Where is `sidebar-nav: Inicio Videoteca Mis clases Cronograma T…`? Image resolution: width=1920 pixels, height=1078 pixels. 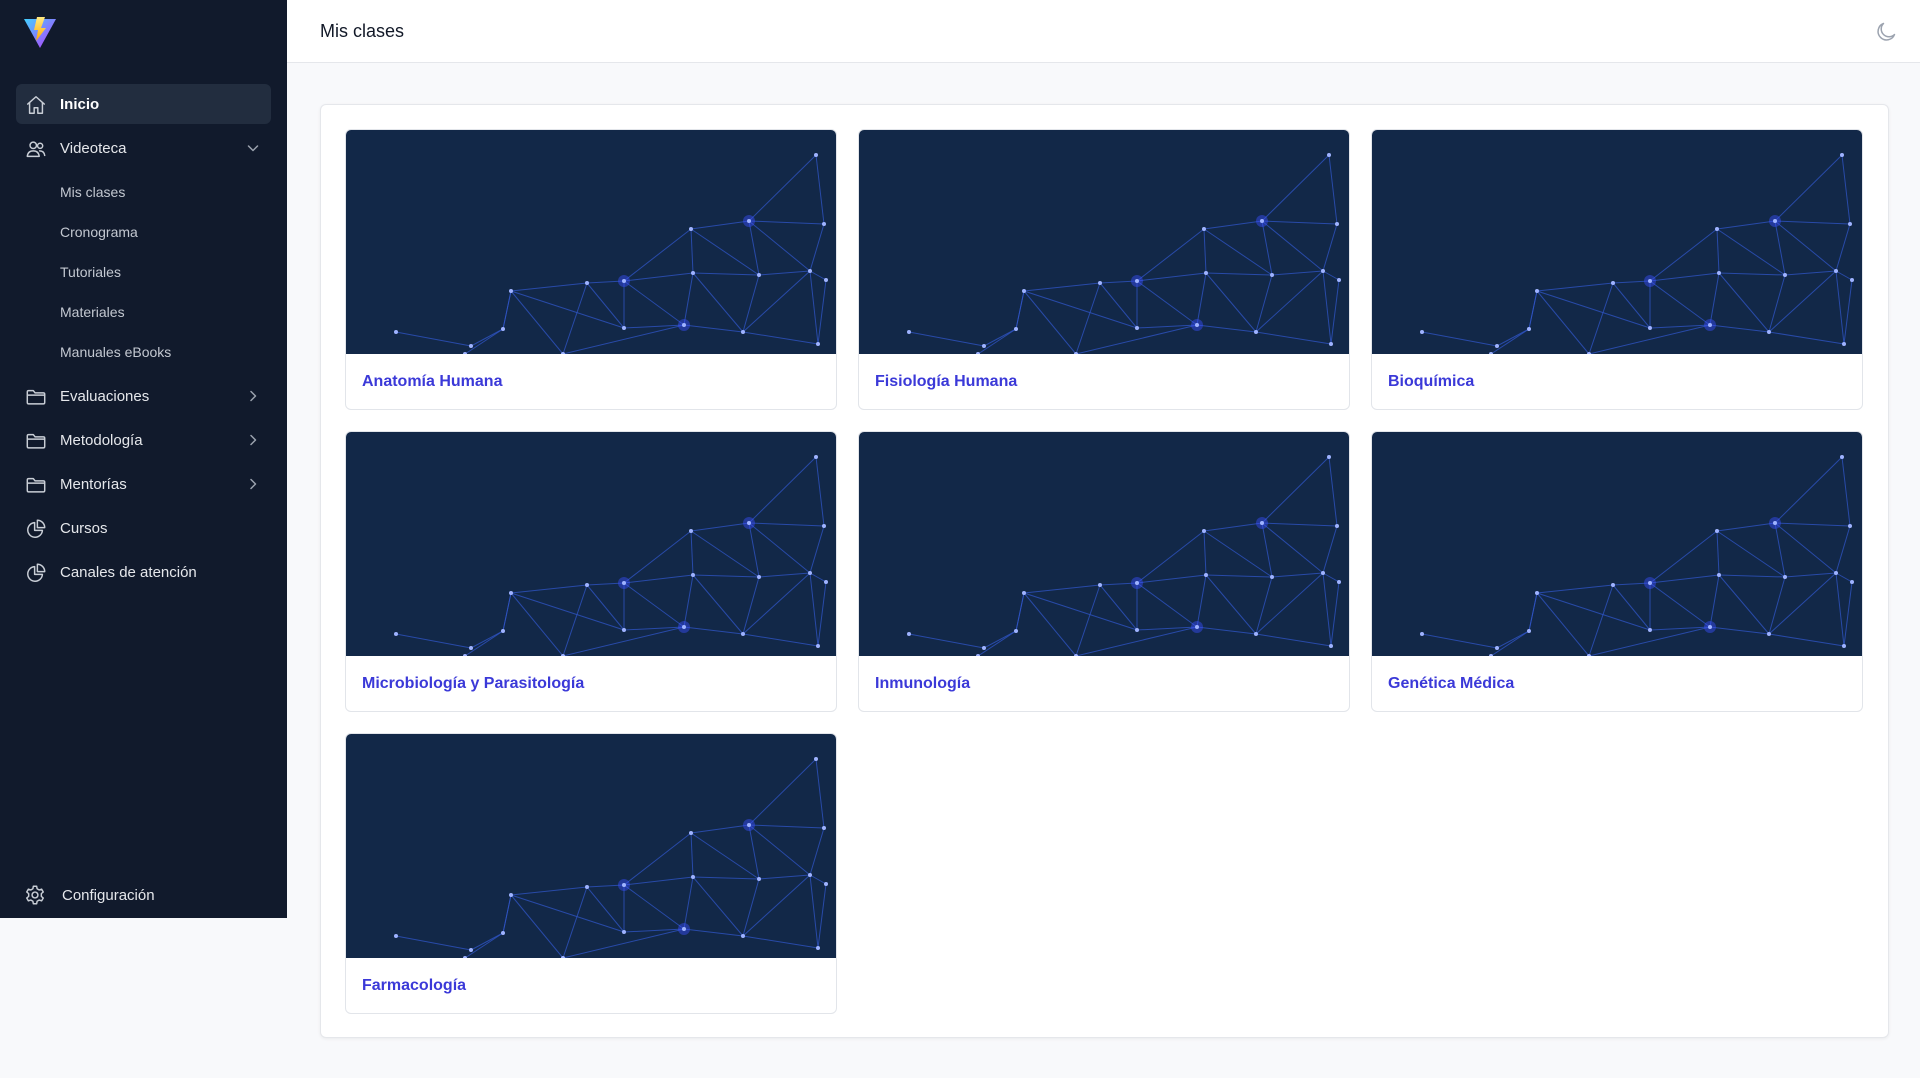
sidebar-nav: Inicio Videoteca Mis clases Cronograma T… is located at coordinates (143, 340).